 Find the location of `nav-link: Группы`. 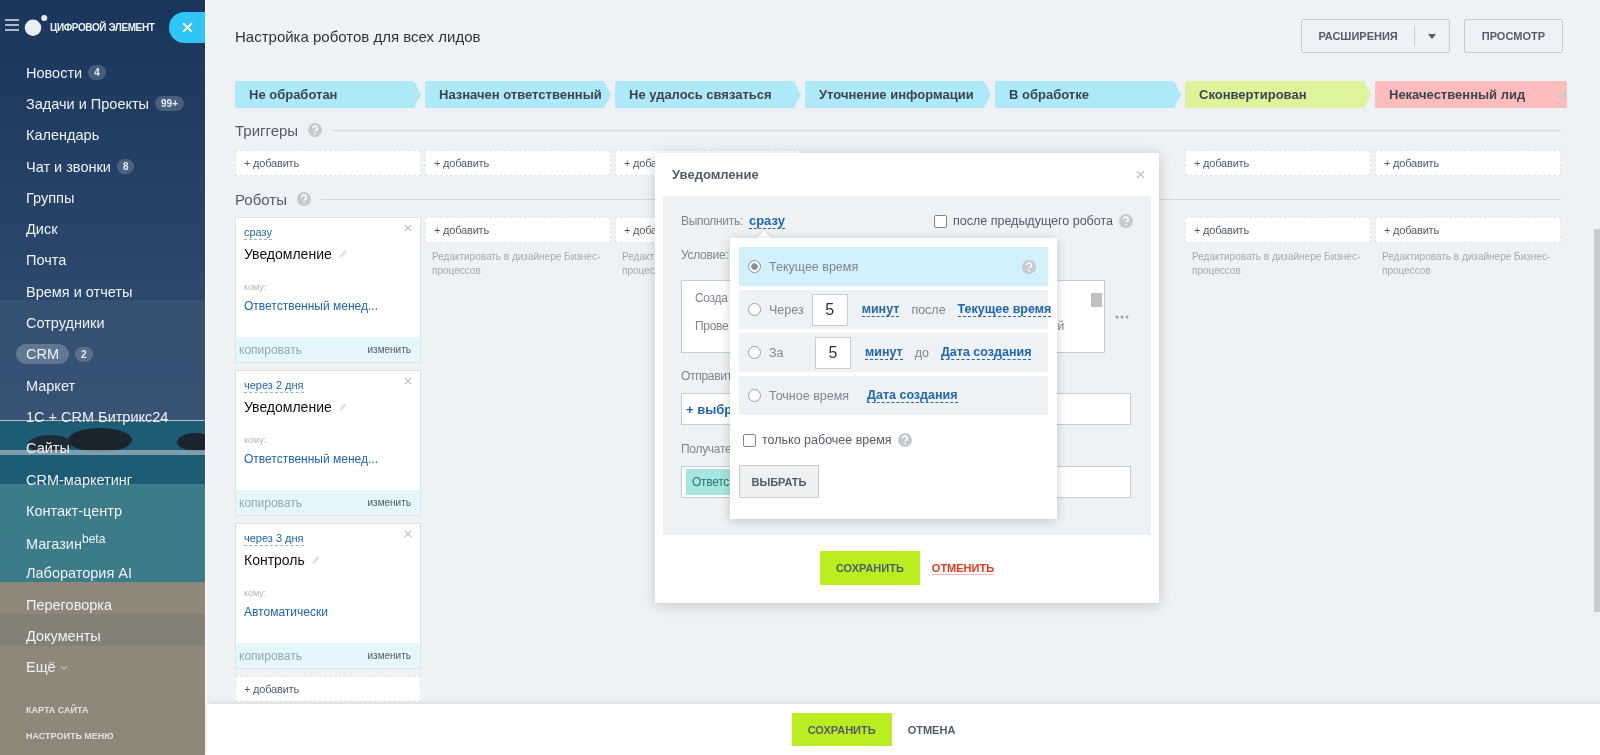

nav-link: Группы is located at coordinates (50, 197).